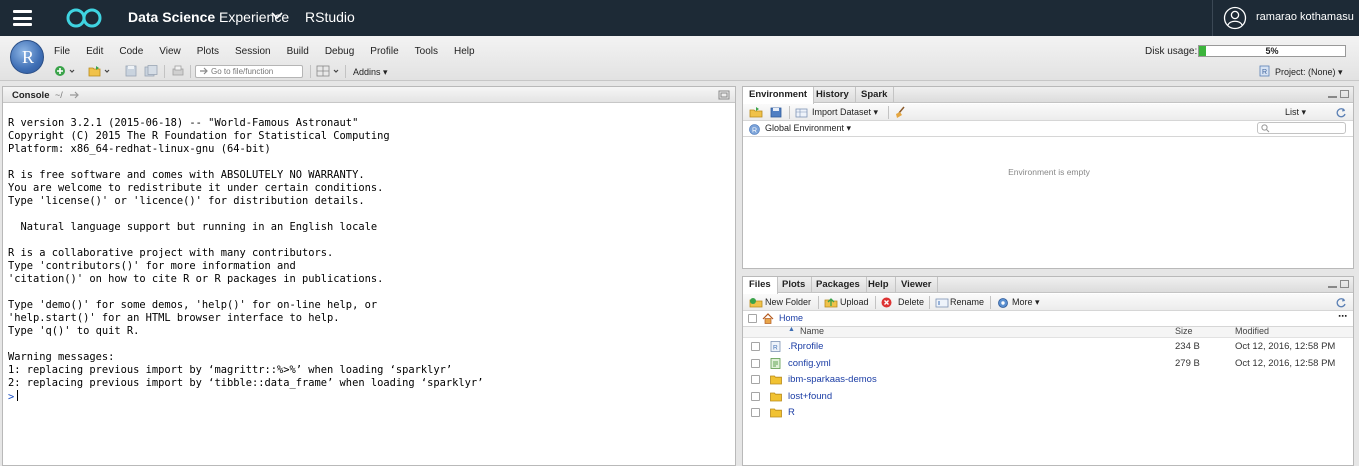  Describe the element at coordinates (794, 285) in the screenshot. I see `tab-plots: Plots` at that location.